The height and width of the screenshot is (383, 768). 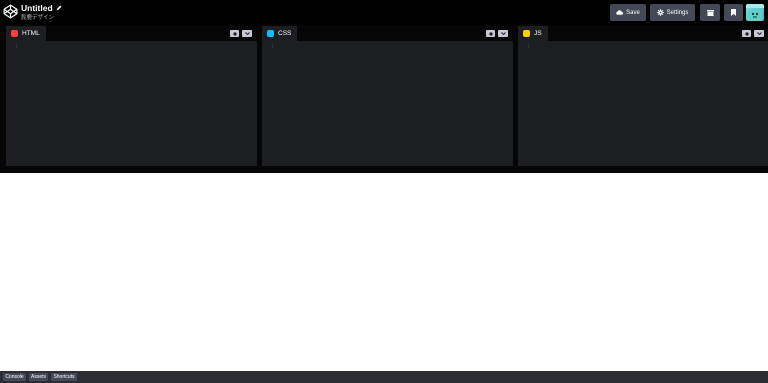 What do you see at coordinates (37, 8) in the screenshot?
I see `pen-title: Untitled` at bounding box center [37, 8].